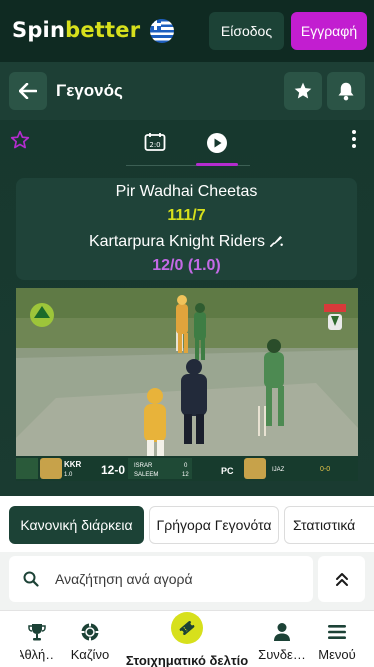 The height and width of the screenshot is (667, 374). I want to click on svg-text: 2:0, so click(154, 145).